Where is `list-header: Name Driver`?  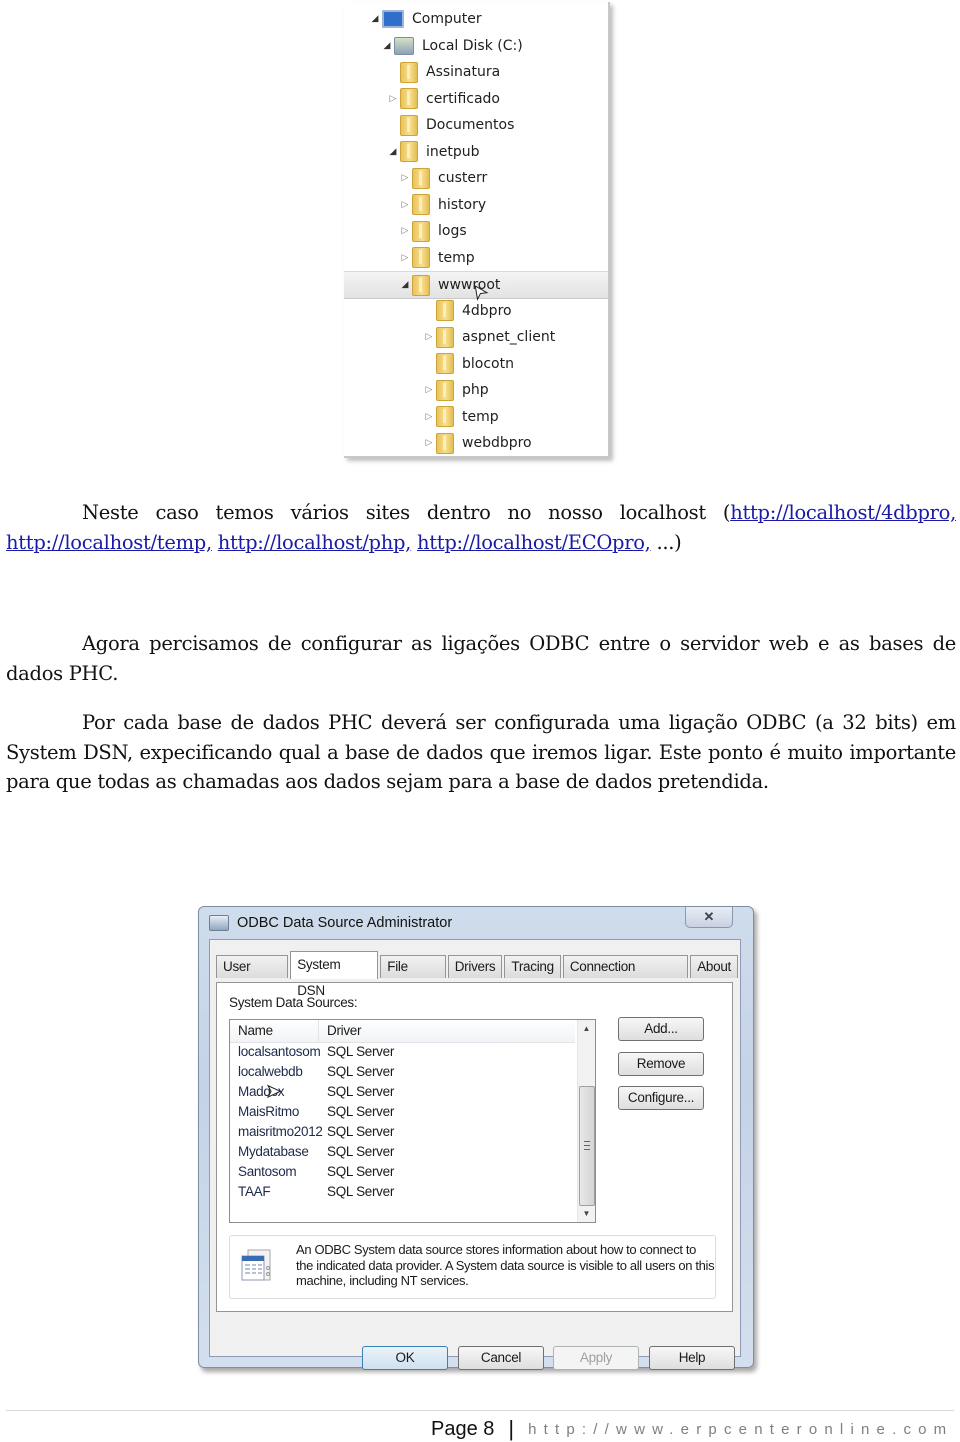 list-header: Name Driver is located at coordinates (402, 1031).